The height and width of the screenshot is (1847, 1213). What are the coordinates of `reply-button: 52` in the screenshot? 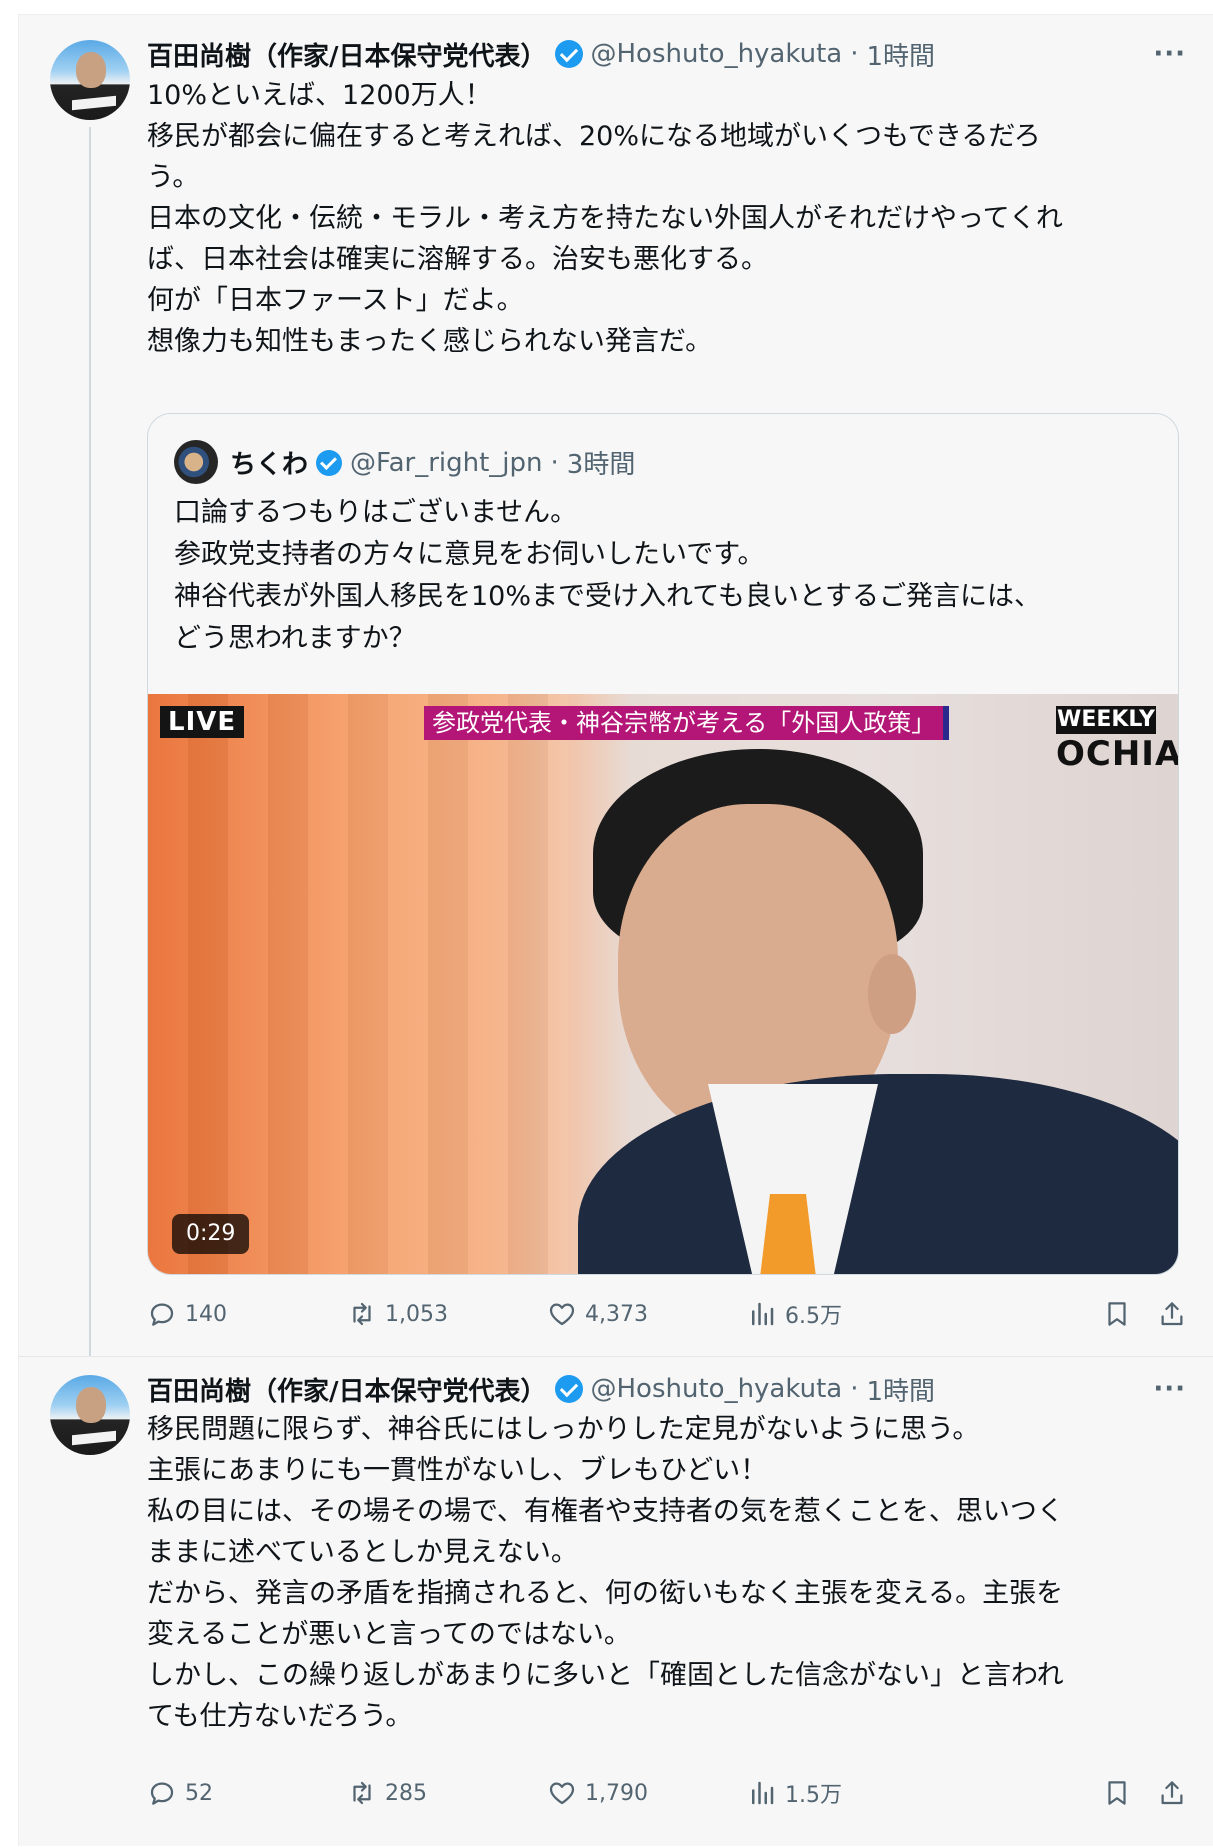 It's located at (180, 1793).